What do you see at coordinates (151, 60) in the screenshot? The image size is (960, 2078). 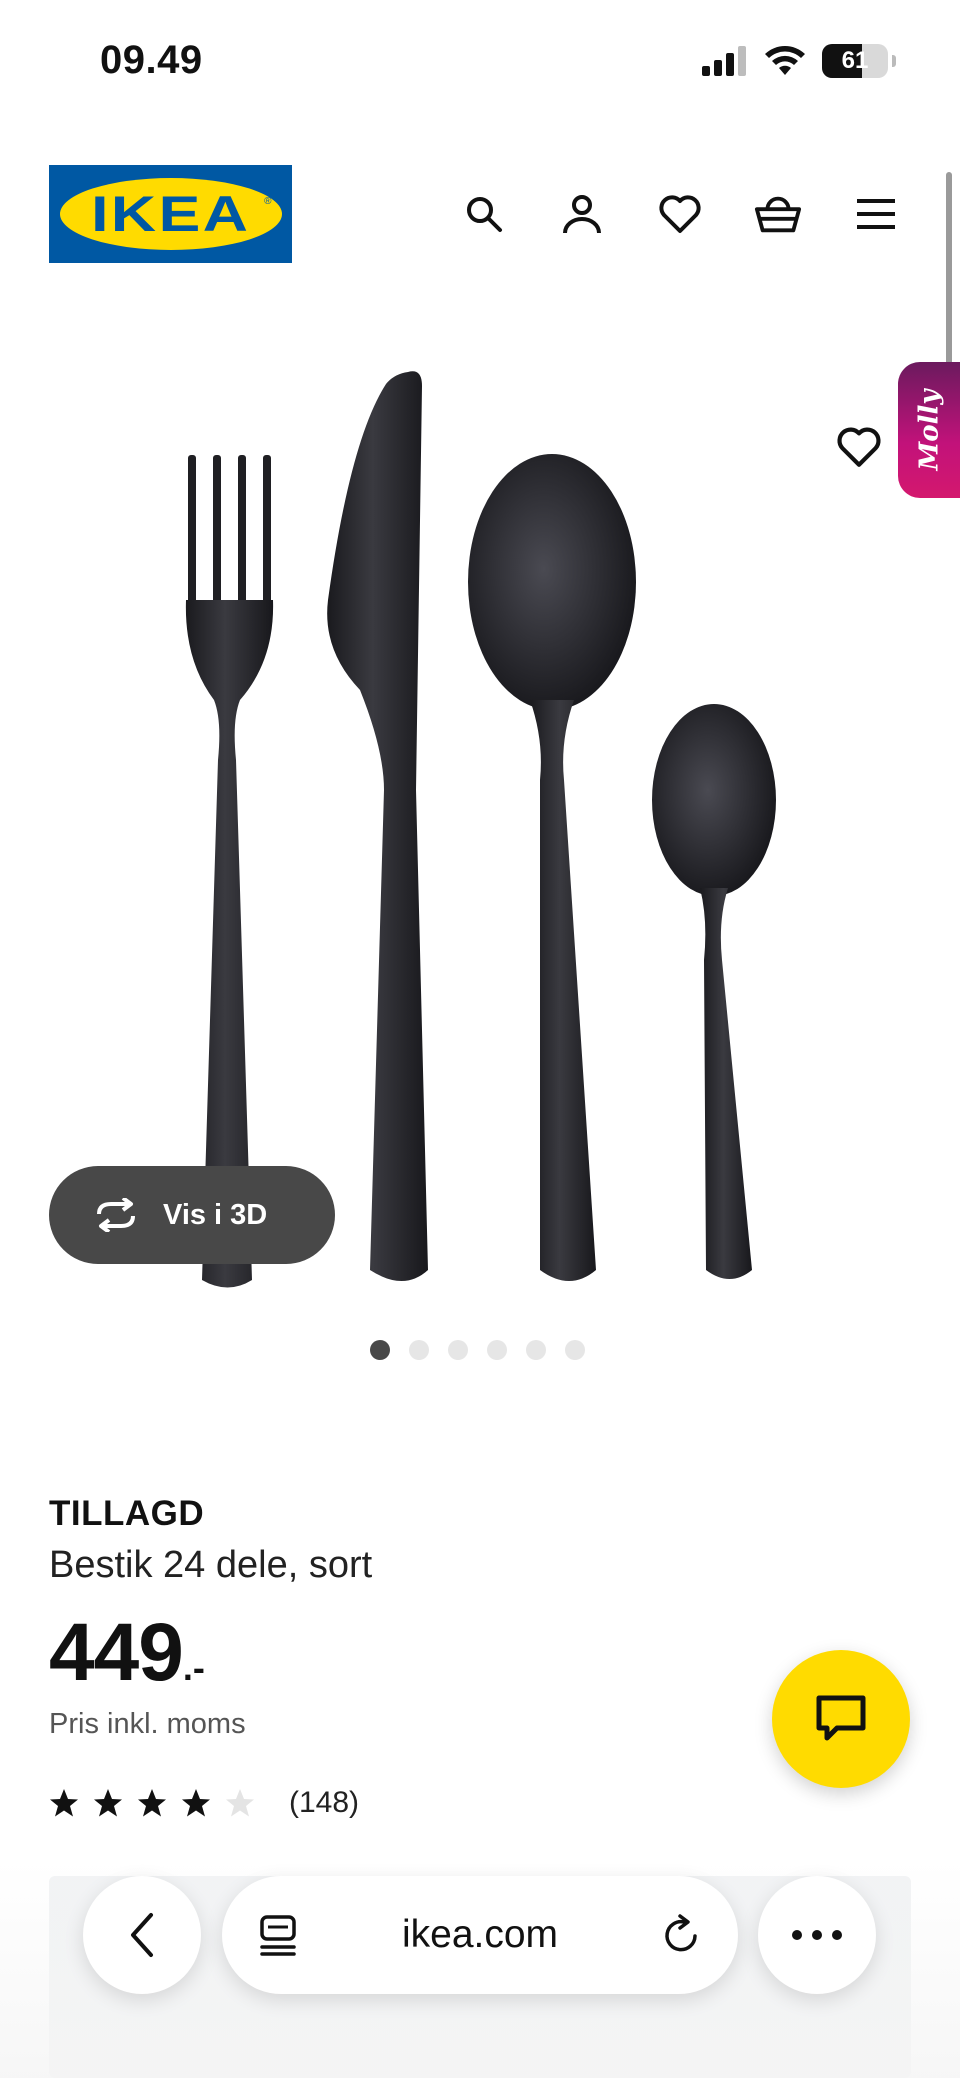 I see `status-time: 09.49` at bounding box center [151, 60].